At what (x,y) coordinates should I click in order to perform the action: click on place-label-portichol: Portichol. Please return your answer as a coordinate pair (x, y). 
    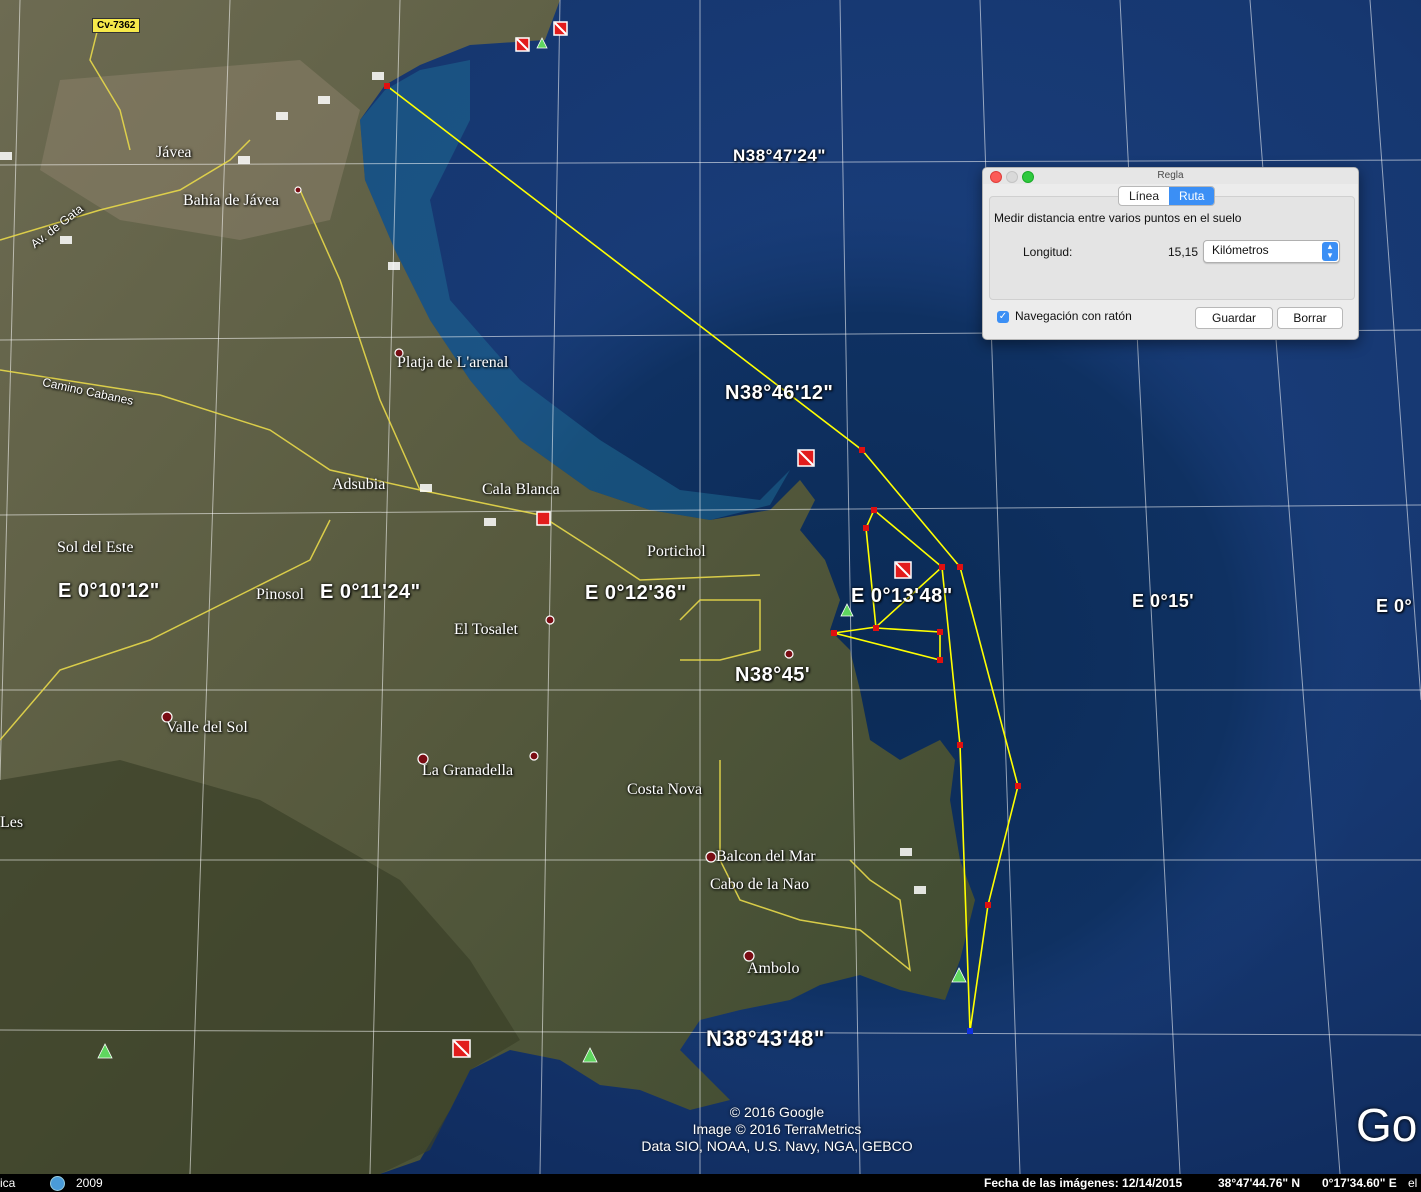
    Looking at the image, I should click on (676, 551).